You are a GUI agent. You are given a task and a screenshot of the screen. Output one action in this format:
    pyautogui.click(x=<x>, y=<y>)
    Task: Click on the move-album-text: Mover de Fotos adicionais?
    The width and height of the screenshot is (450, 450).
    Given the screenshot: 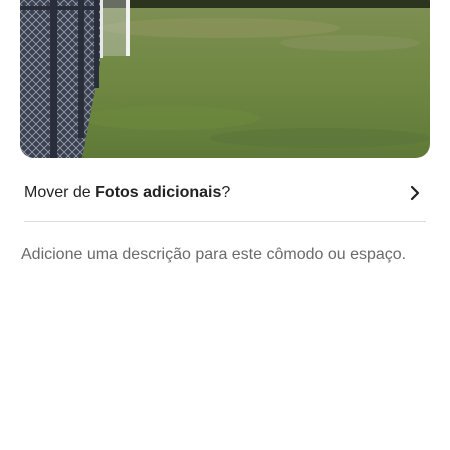 What is the action you would take?
    pyautogui.click(x=127, y=193)
    